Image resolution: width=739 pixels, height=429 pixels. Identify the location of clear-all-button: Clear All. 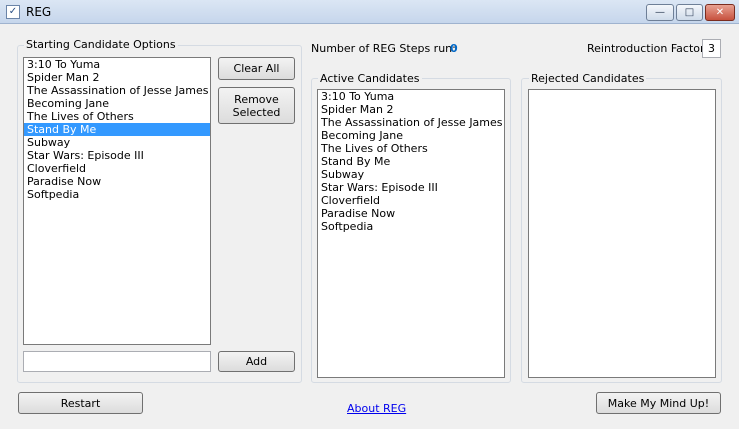
(256, 68).